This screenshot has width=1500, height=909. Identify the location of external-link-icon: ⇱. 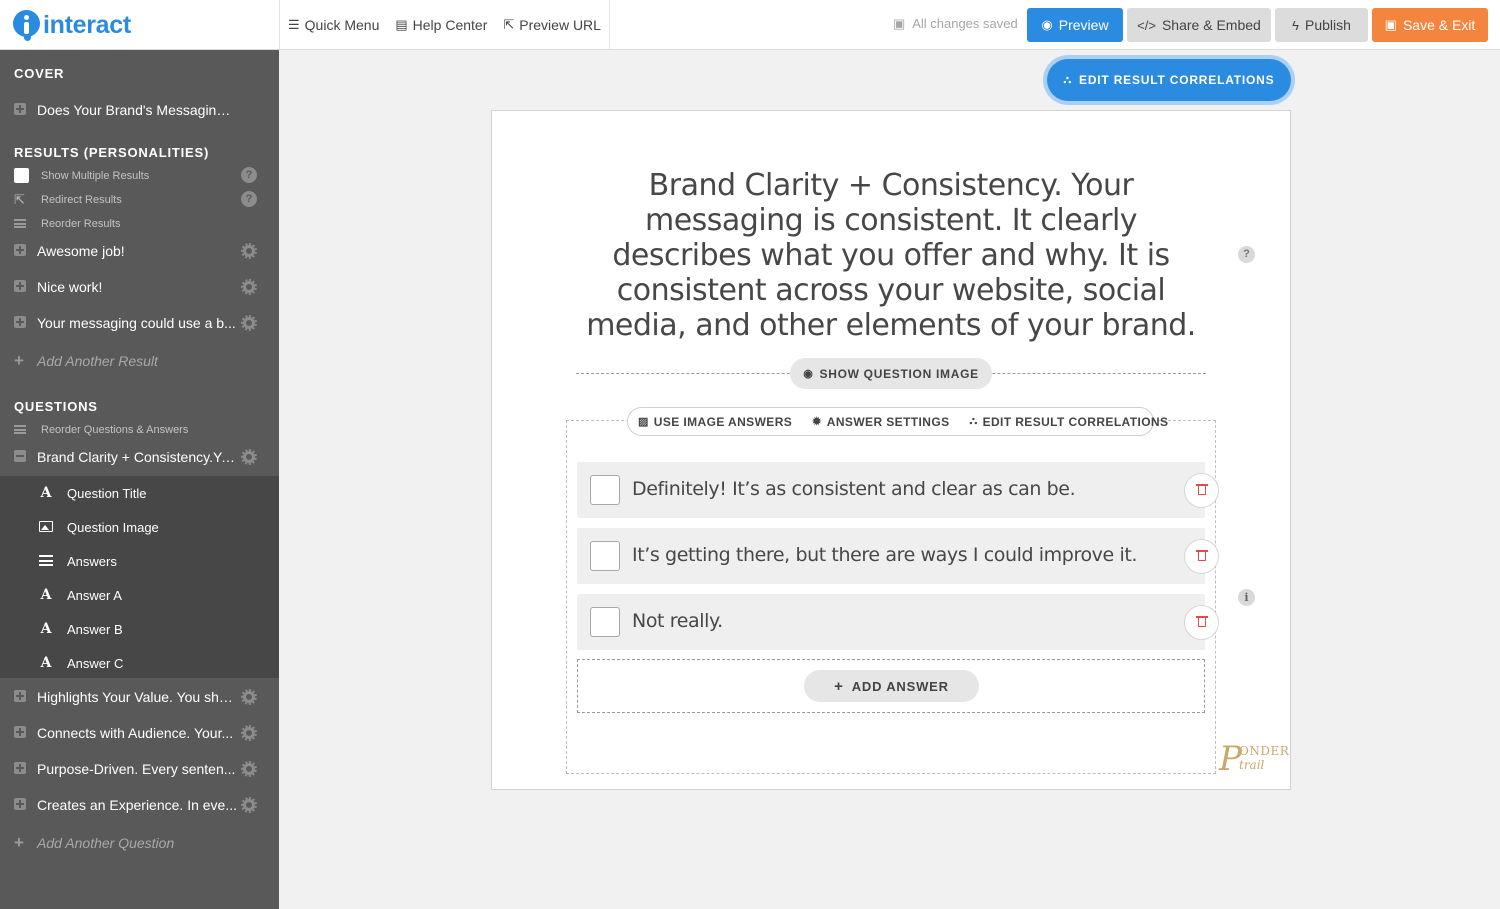
(509, 24).